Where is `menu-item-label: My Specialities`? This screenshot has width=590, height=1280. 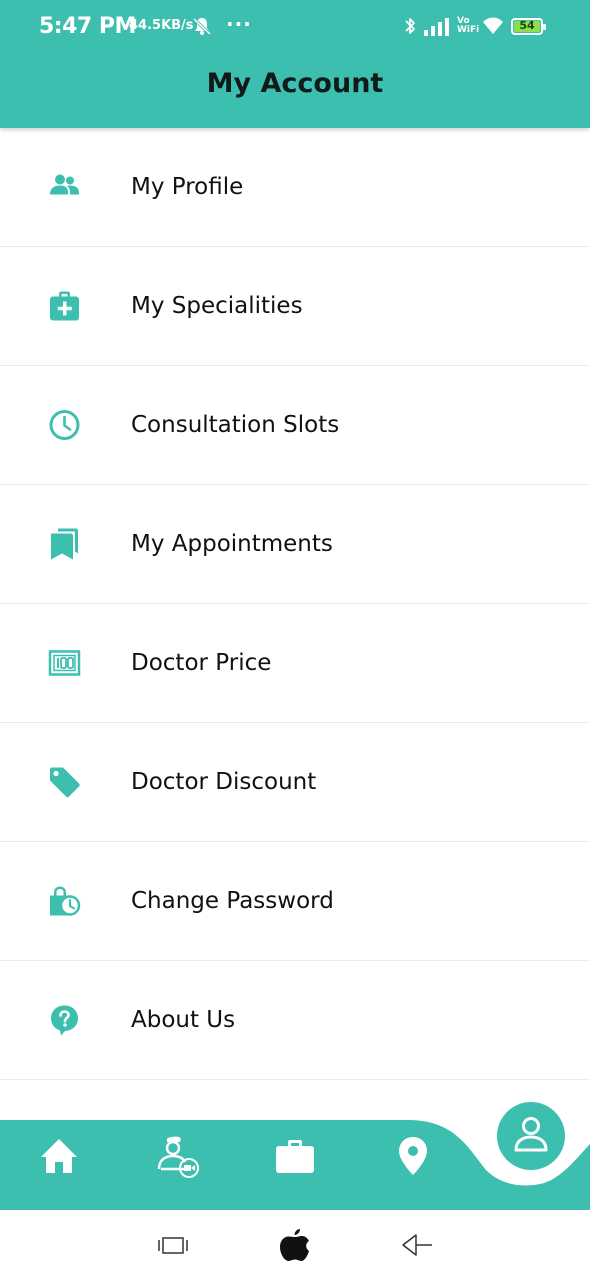
menu-item-label: My Specialities is located at coordinates (217, 306).